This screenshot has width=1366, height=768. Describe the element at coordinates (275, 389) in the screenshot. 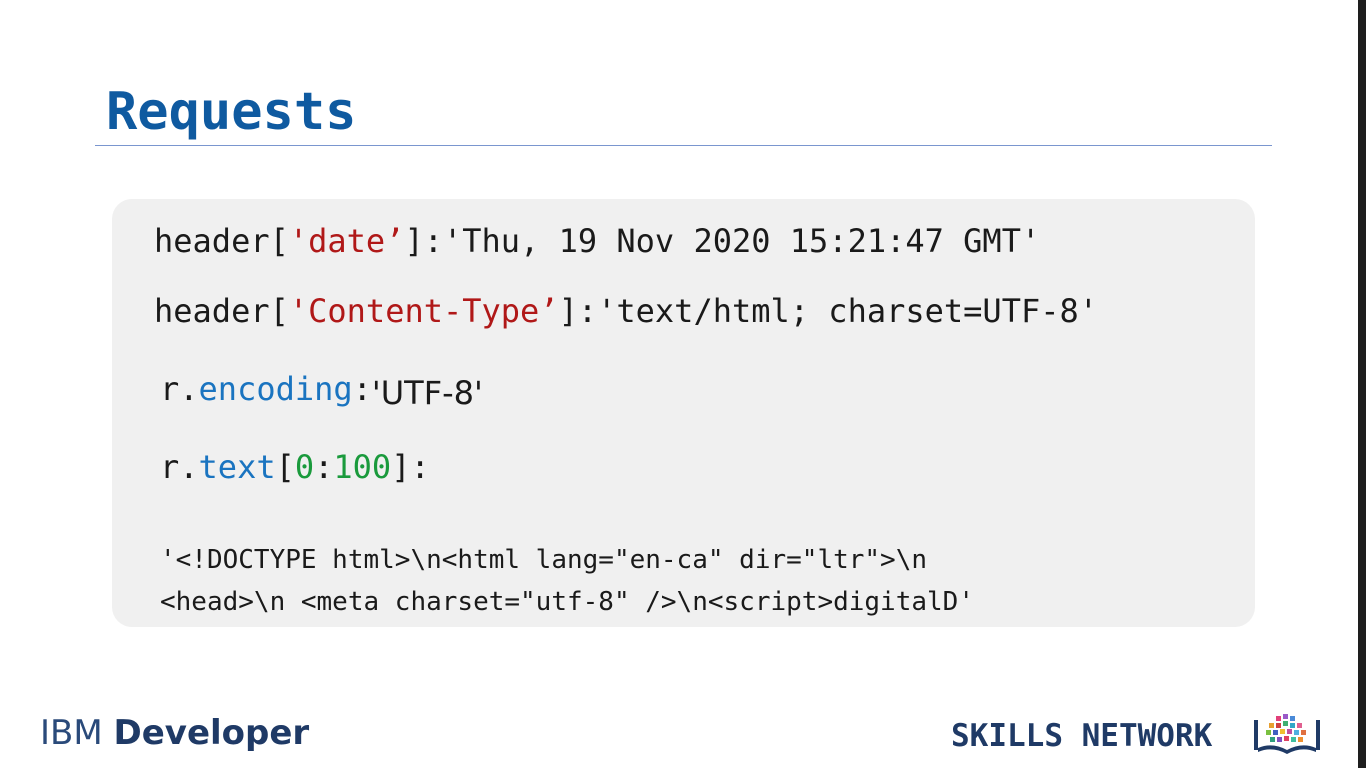

I see `code-attribute: encoding` at that location.